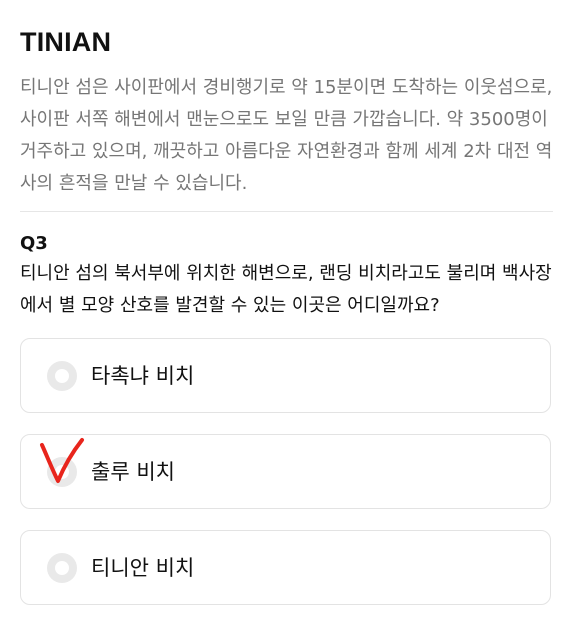  I want to click on page-title: TINIAN, so click(66, 42).